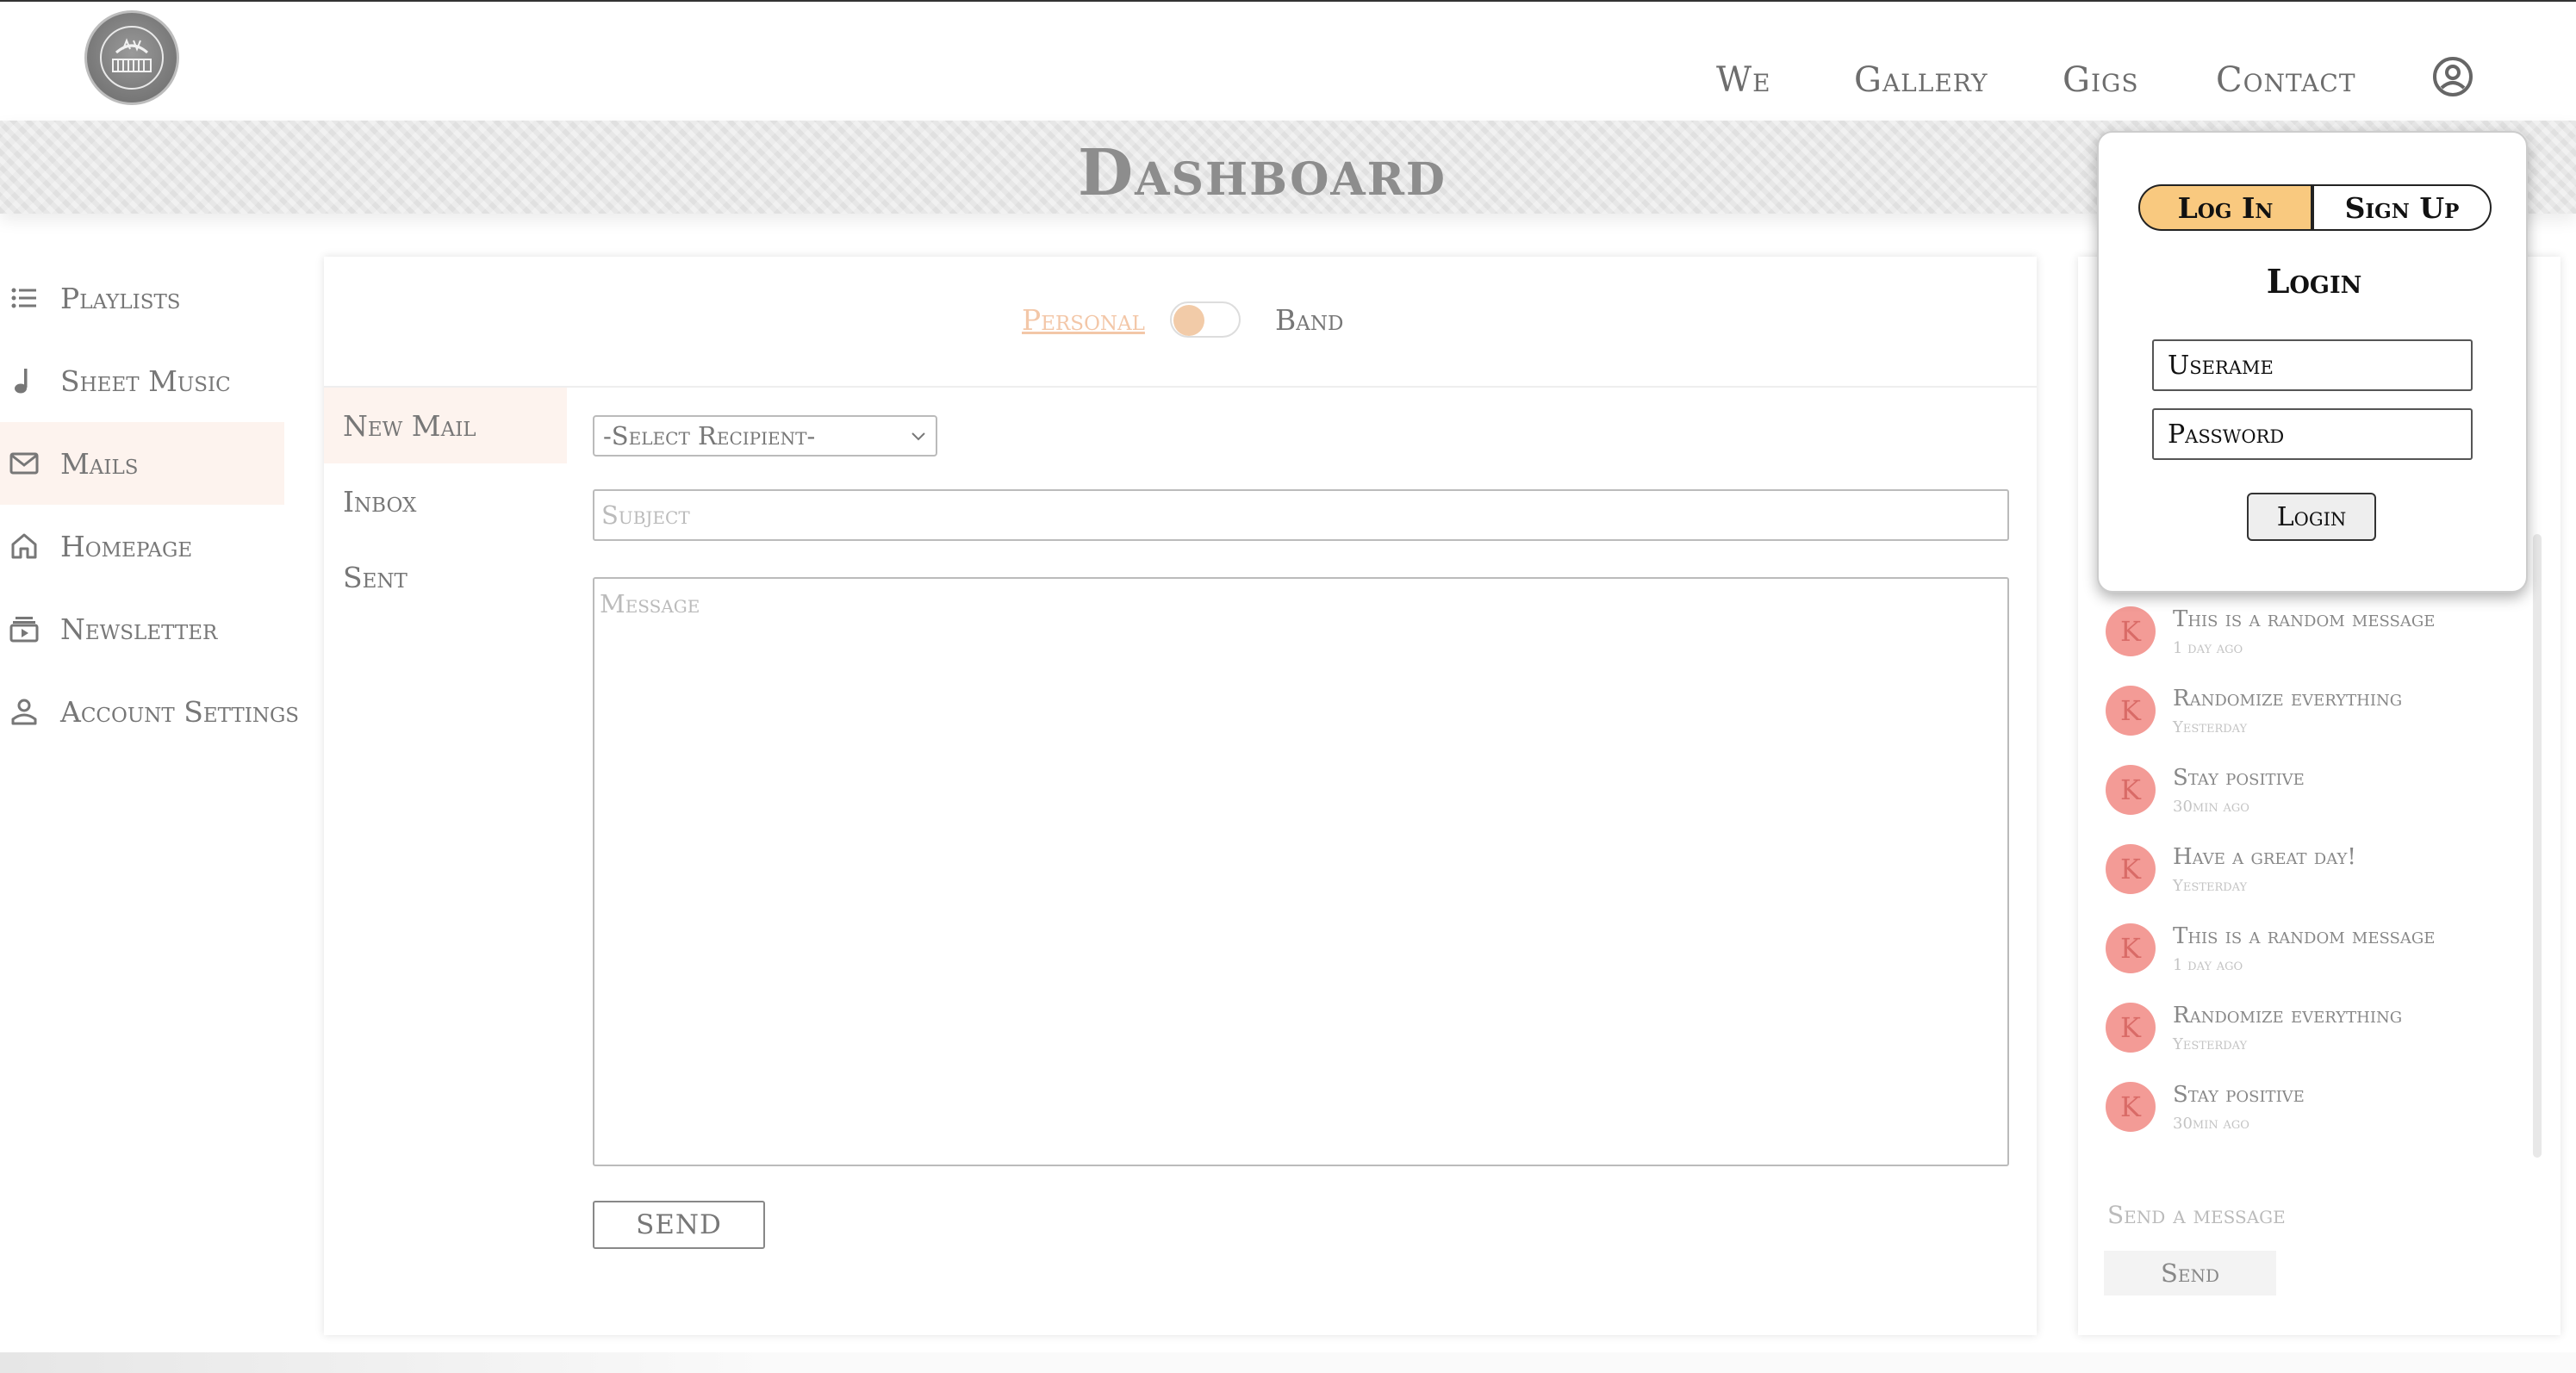  Describe the element at coordinates (1084, 320) in the screenshot. I see `personal-toggle-label: Personal` at that location.